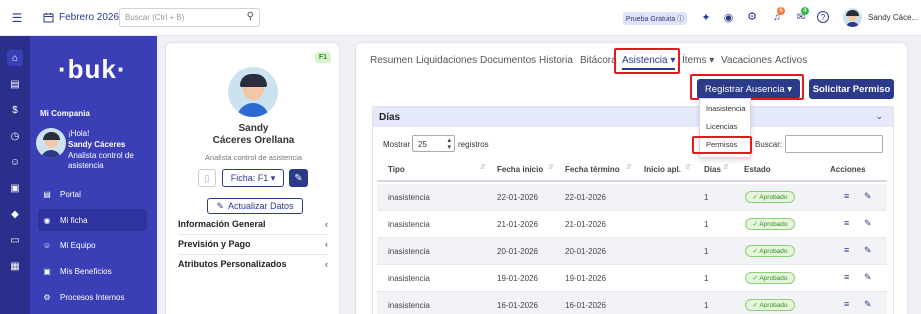  What do you see at coordinates (15, 266) in the screenshot?
I see `archive-icon: ▦` at bounding box center [15, 266].